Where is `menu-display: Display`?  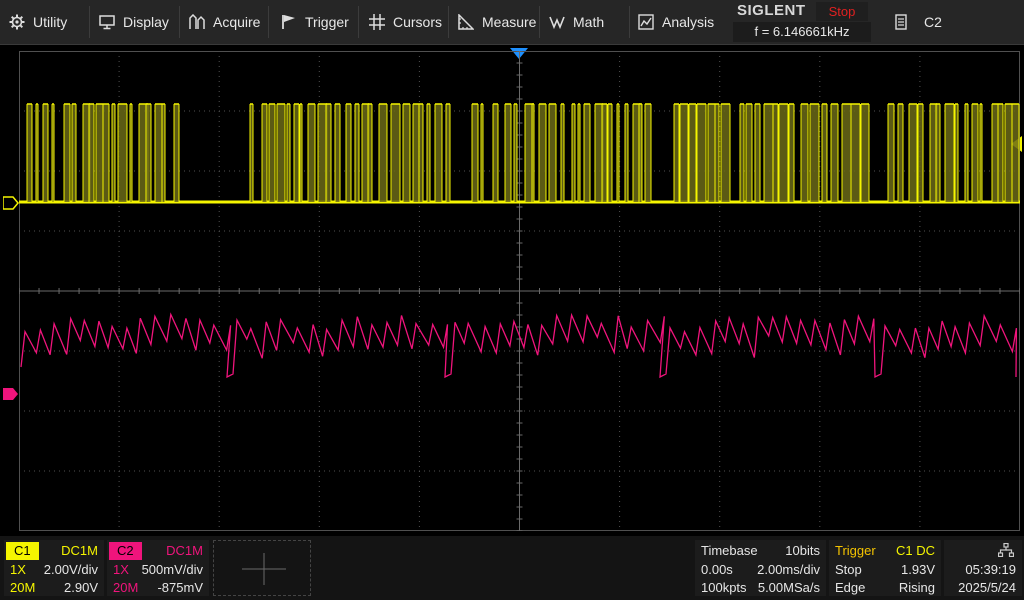 menu-display: Display is located at coordinates (134, 22).